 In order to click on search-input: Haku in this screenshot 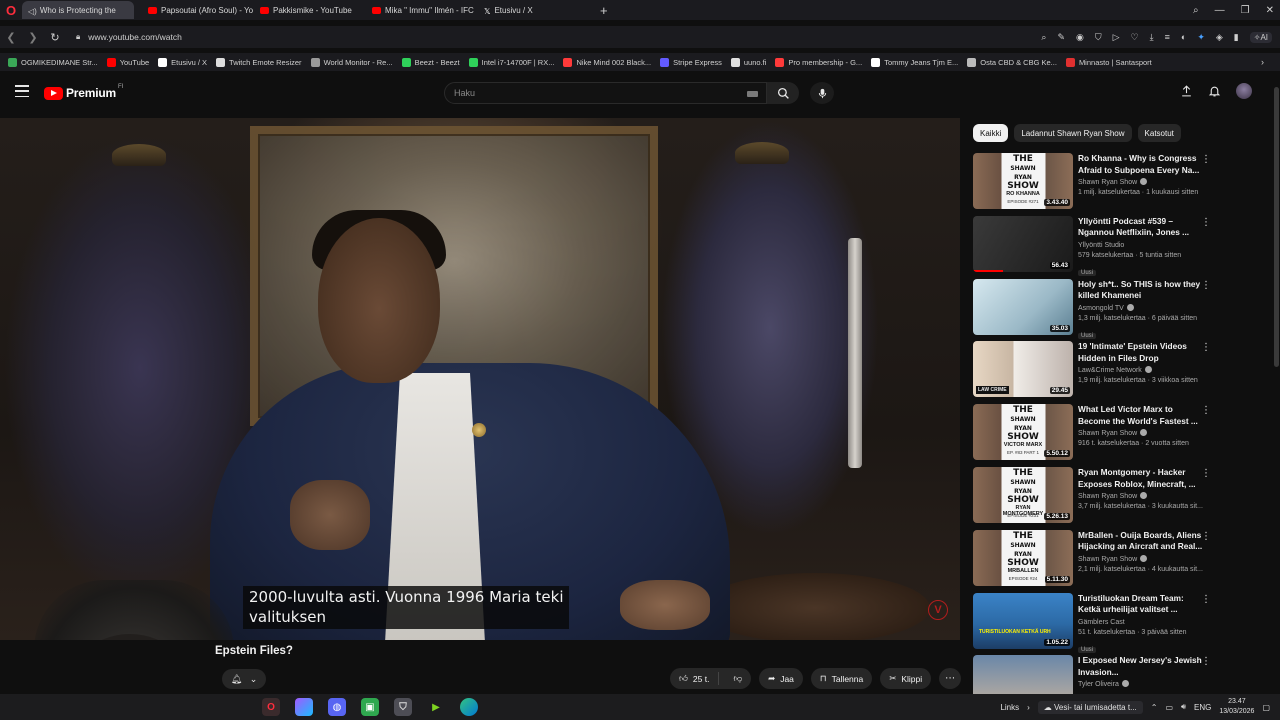, I will do `click(605, 93)`.